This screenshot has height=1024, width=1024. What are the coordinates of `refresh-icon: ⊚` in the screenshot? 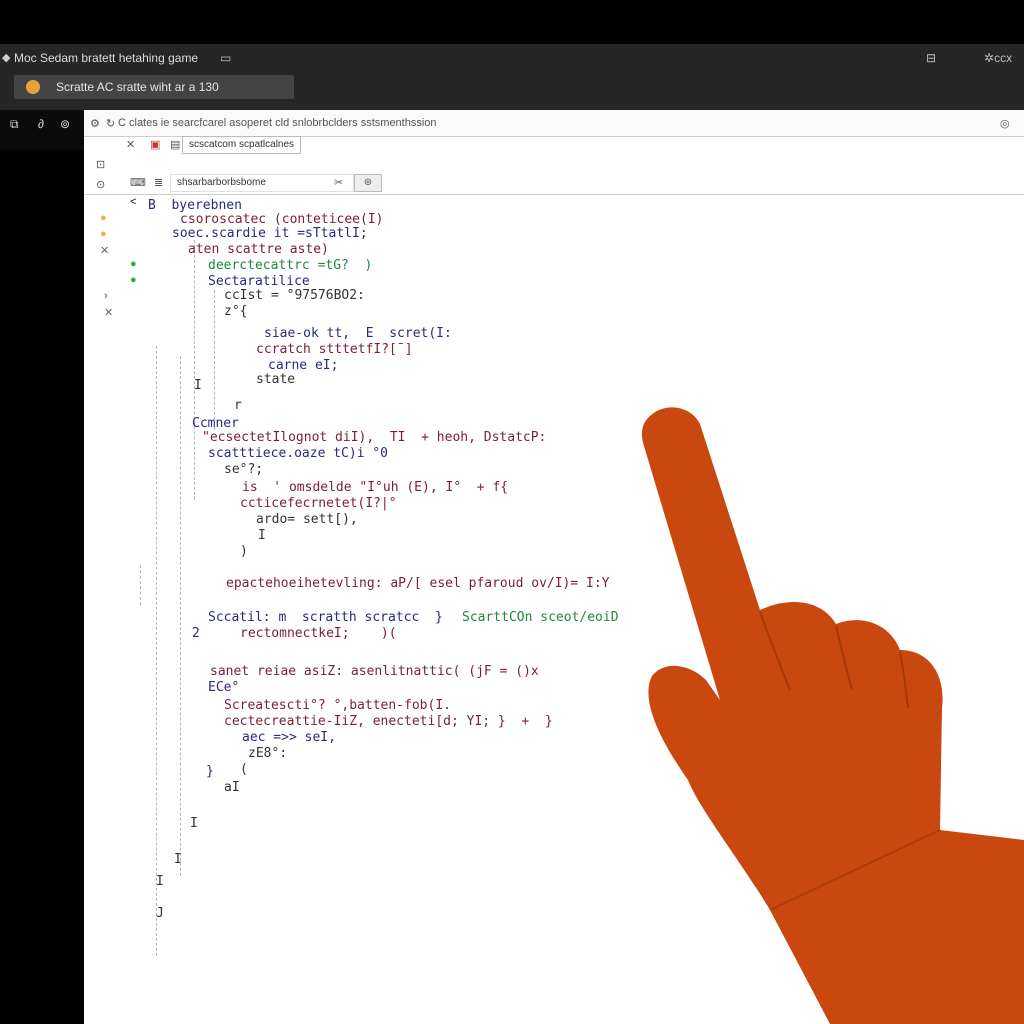 It's located at (65, 124).